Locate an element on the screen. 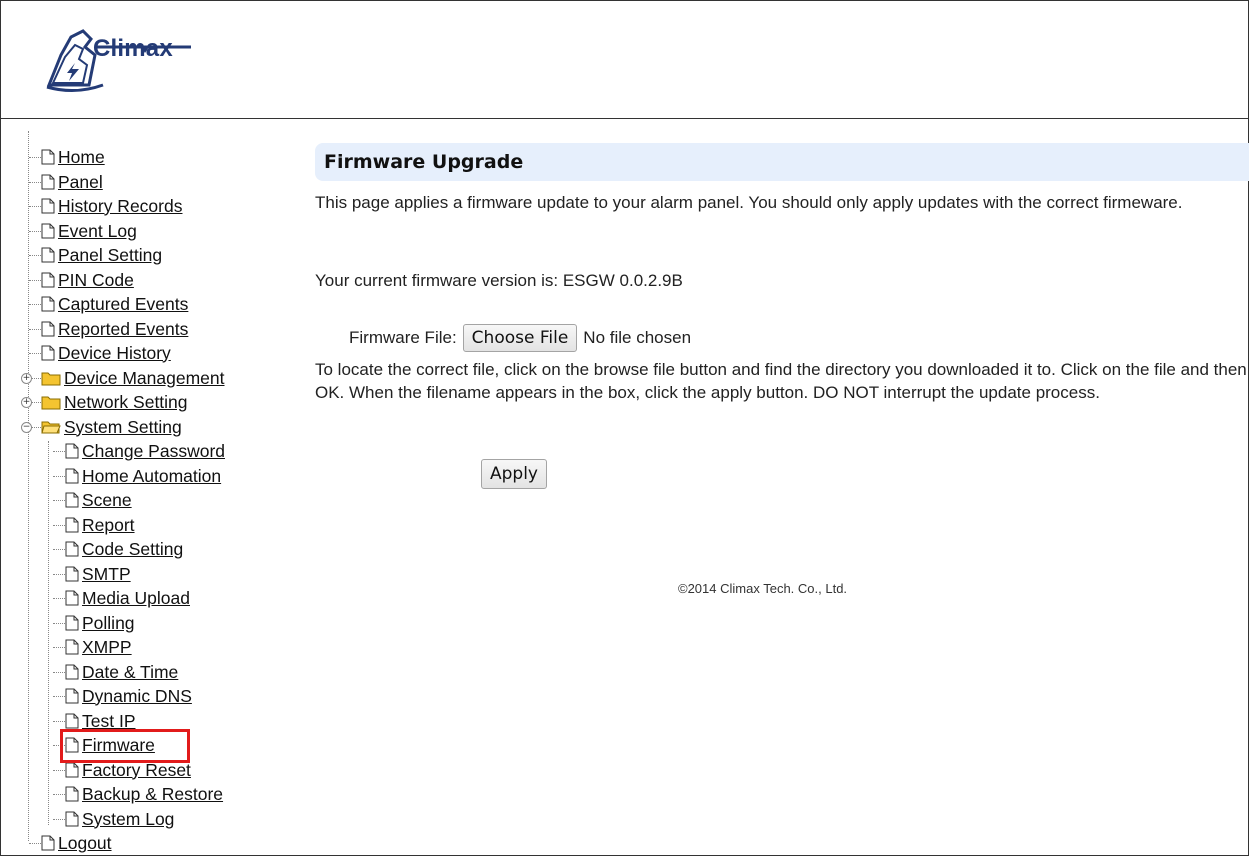 The width and height of the screenshot is (1249, 856). sidebar-item-media-upload: Media Upload is located at coordinates (127, 598).